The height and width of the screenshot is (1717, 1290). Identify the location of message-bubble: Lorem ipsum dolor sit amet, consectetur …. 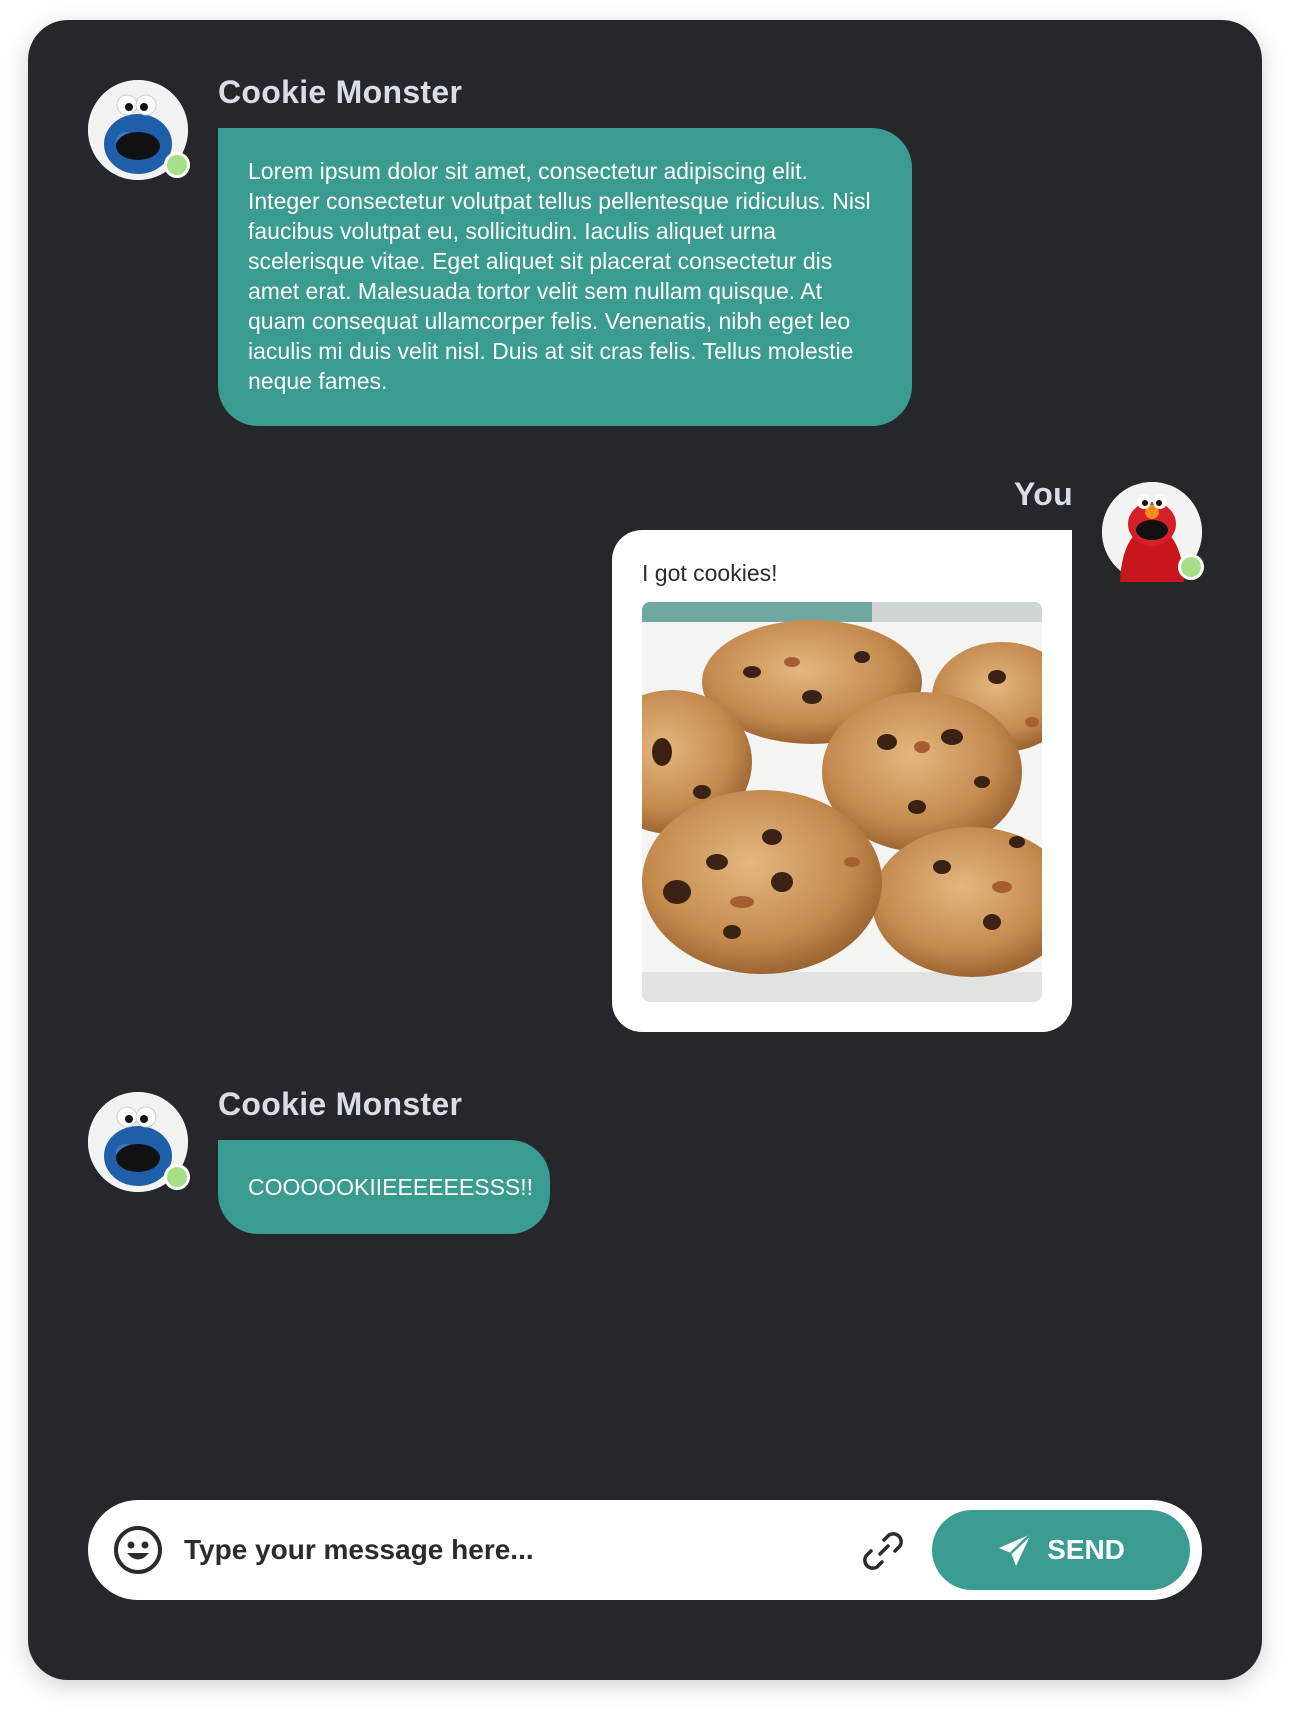
(565, 277).